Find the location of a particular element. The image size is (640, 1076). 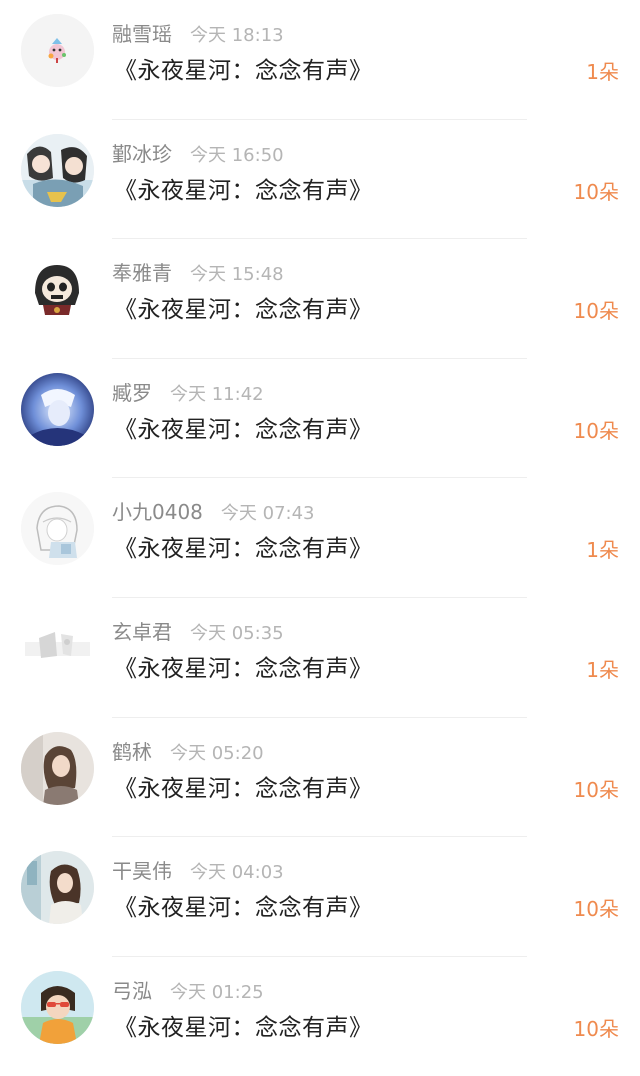

faded-photo-avatar-icon is located at coordinates (57, 648).